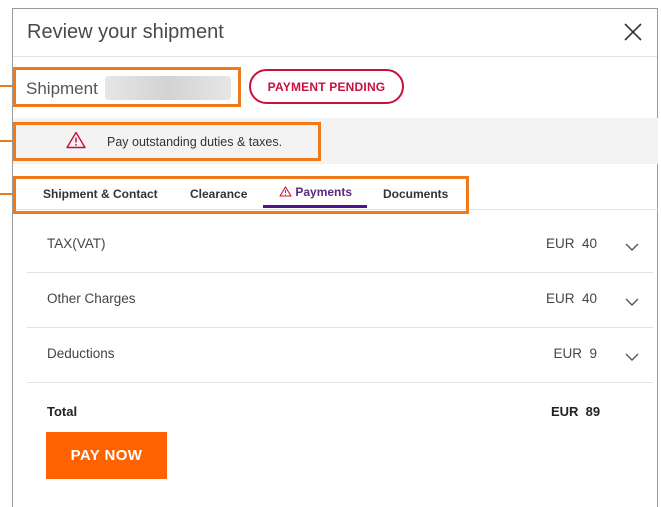  Describe the element at coordinates (633, 32) in the screenshot. I see `close-icon` at that location.